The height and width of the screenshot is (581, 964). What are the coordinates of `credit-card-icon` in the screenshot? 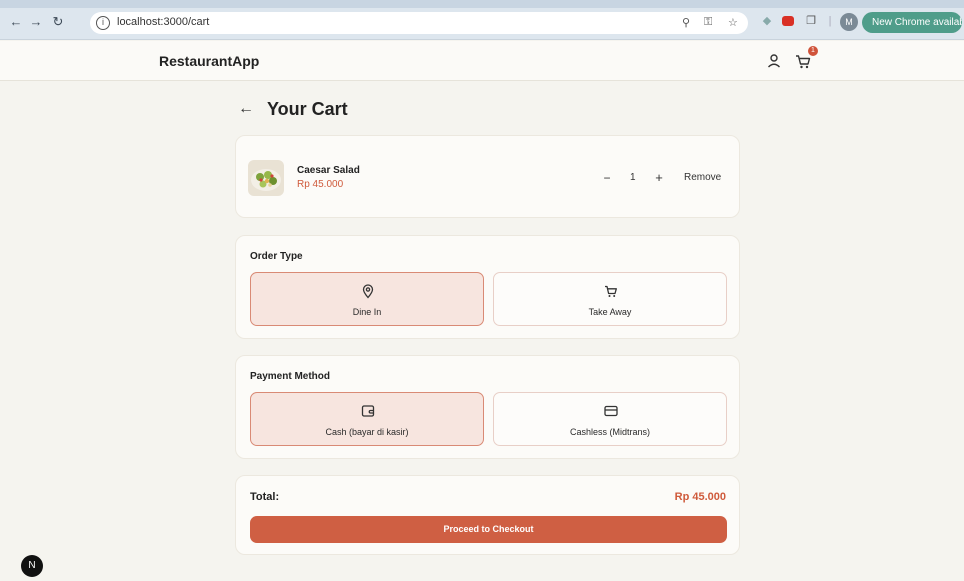 It's located at (611, 411).